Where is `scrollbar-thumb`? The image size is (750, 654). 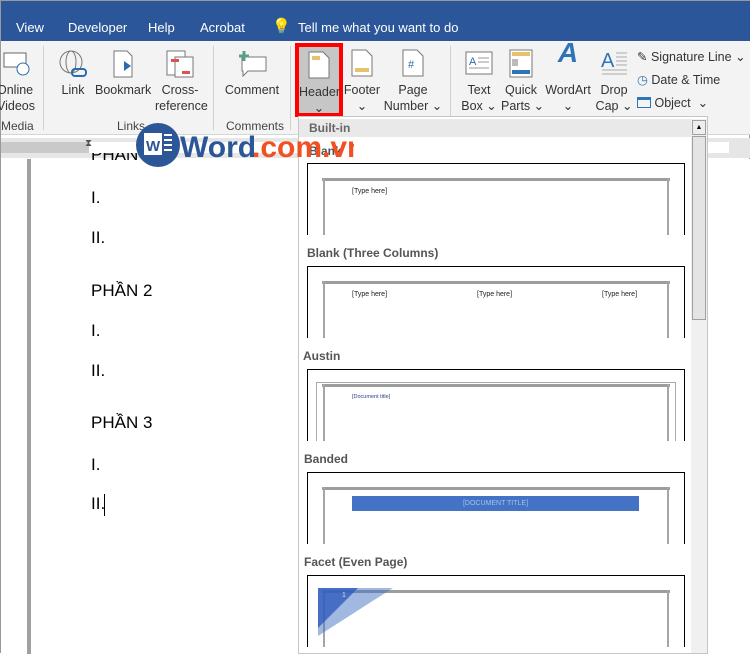
scrollbar-thumb is located at coordinates (699, 228).